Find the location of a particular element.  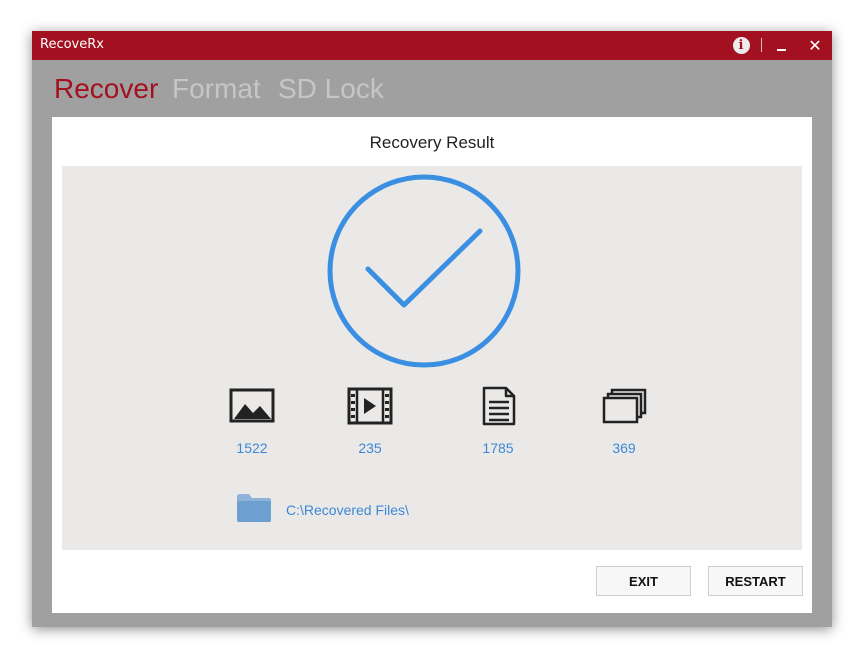

stat-other-files: 369 is located at coordinates (624, 421).